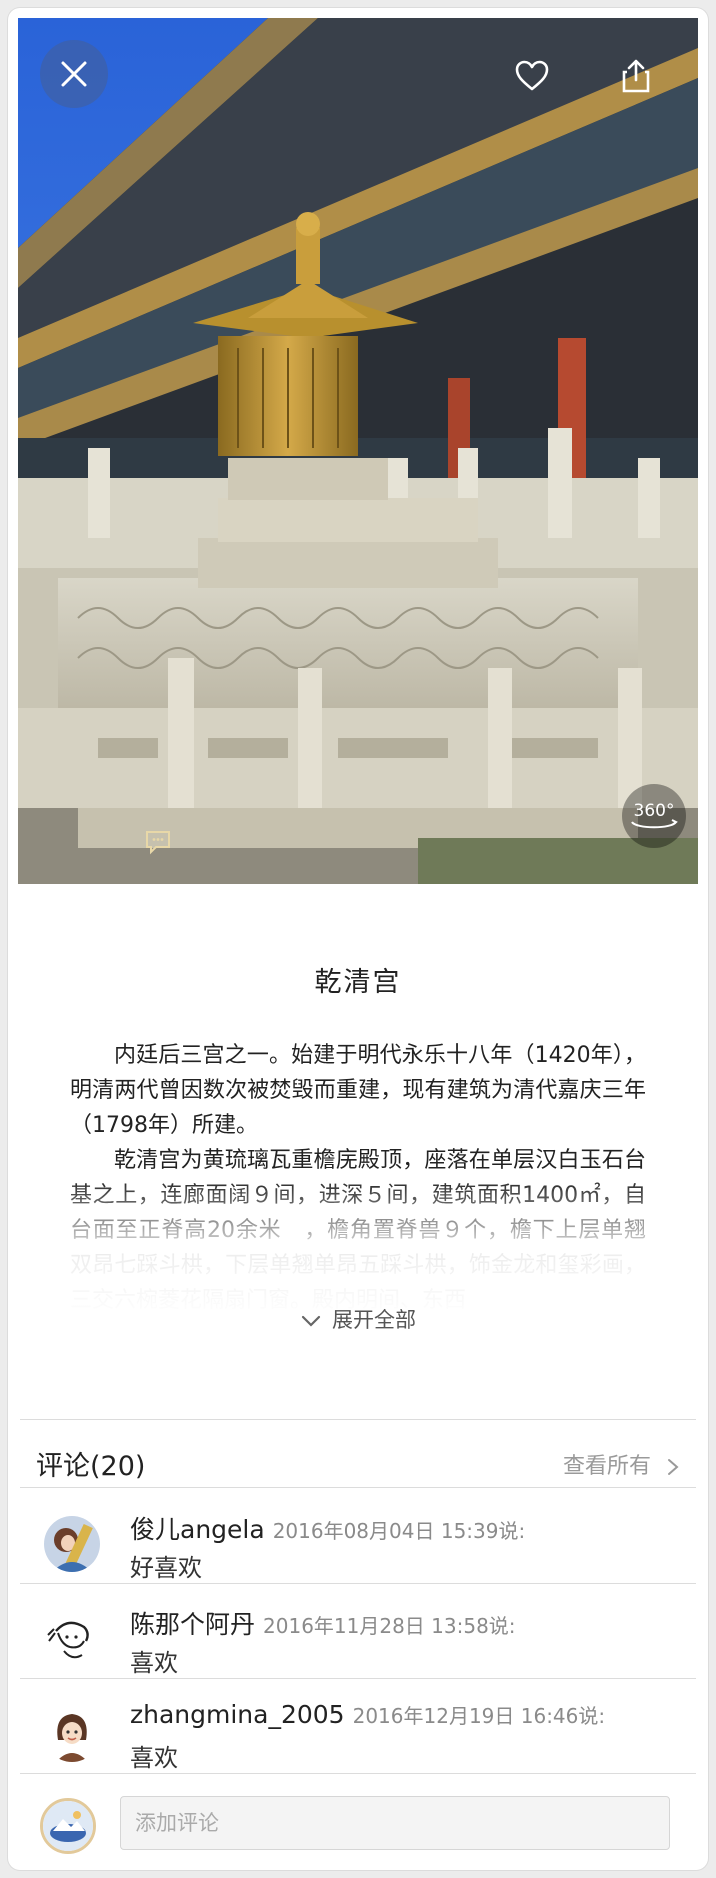 The image size is (716, 1878). What do you see at coordinates (91, 1466) in the screenshot?
I see `comments-header: 评论(20)` at bounding box center [91, 1466].